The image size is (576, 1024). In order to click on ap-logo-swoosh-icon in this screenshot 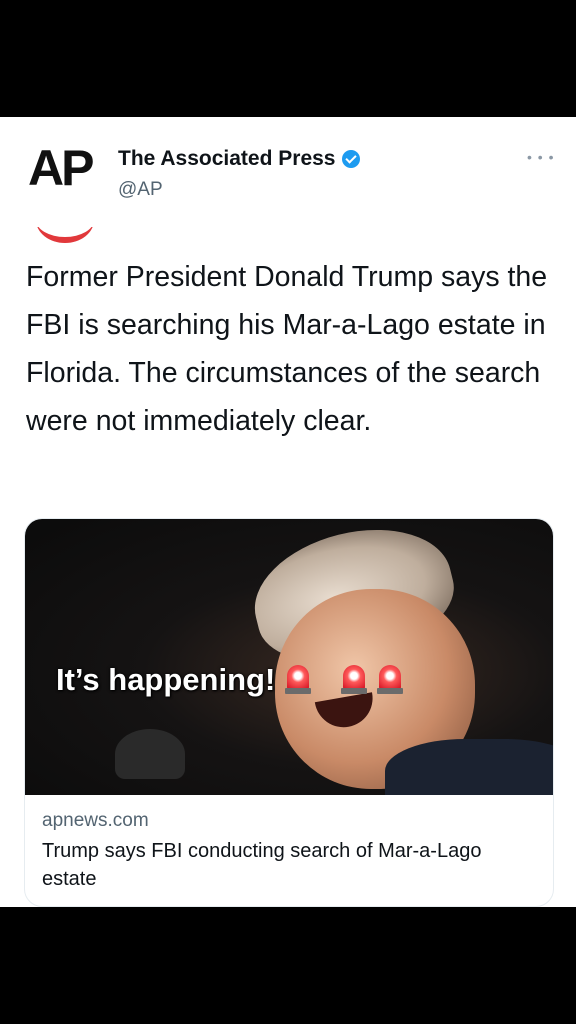, I will do `click(65, 235)`.